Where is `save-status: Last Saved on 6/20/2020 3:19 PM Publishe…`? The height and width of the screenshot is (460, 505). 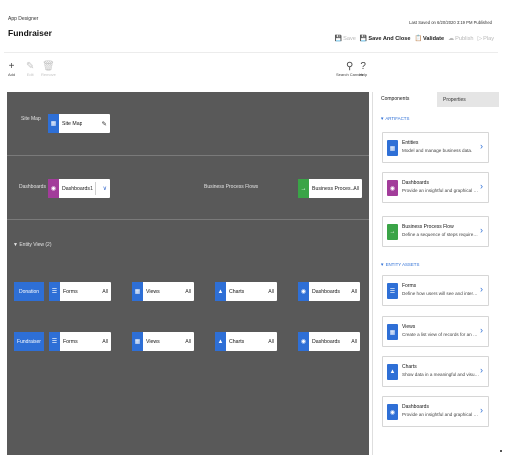
save-status: Last Saved on 6/20/2020 3:19 PM Publishe… is located at coordinates (450, 22).